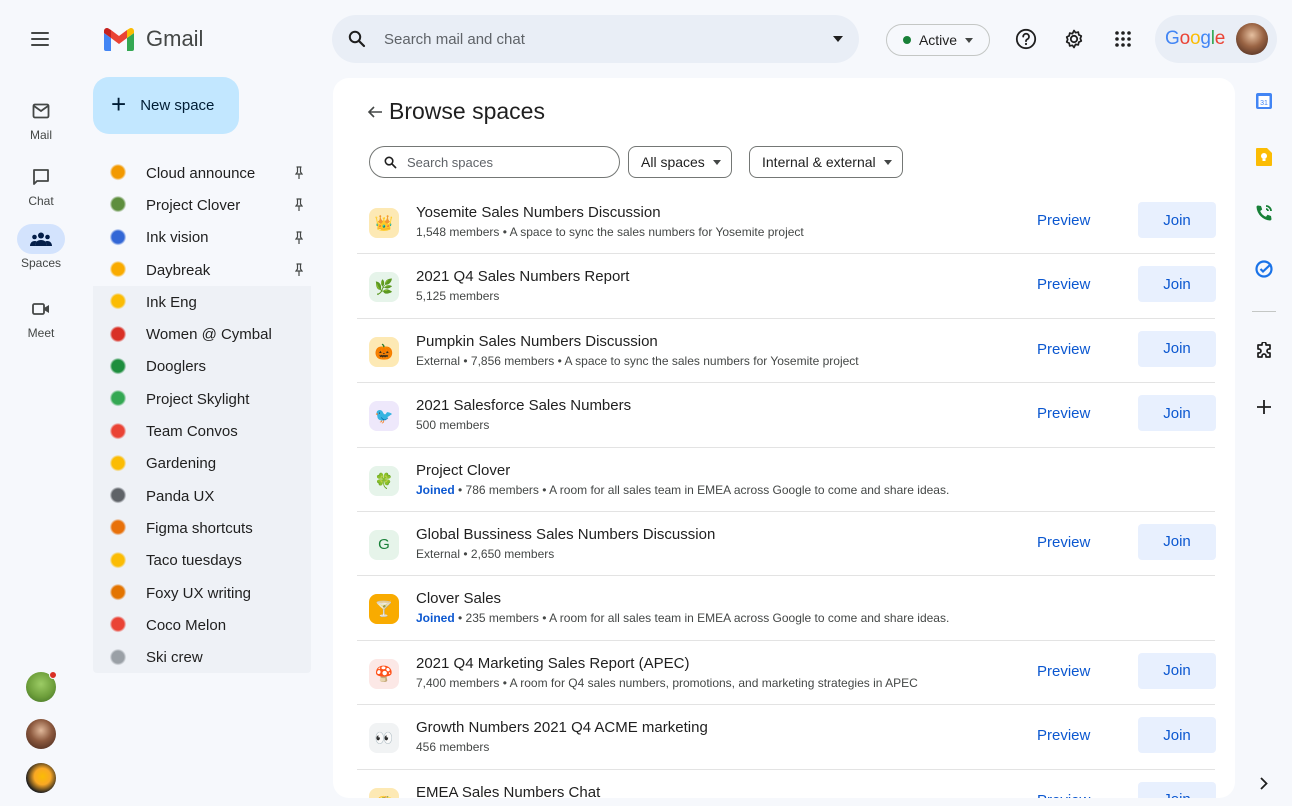 This screenshot has height=806, width=1292. I want to click on rail-item-mail: Mail, so click(41, 119).